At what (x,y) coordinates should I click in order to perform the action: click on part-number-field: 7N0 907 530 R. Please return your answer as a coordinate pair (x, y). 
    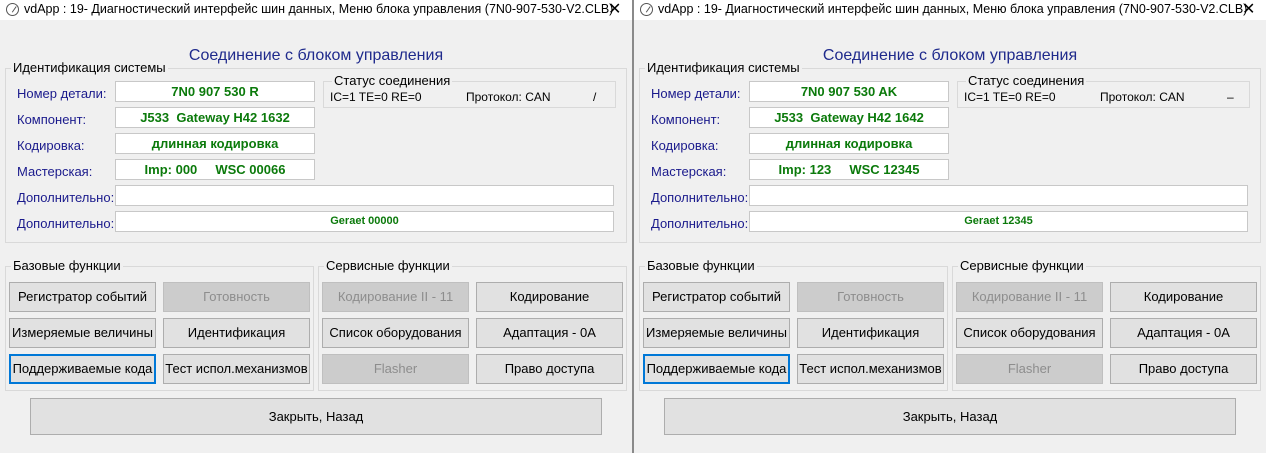
    Looking at the image, I should click on (215, 91).